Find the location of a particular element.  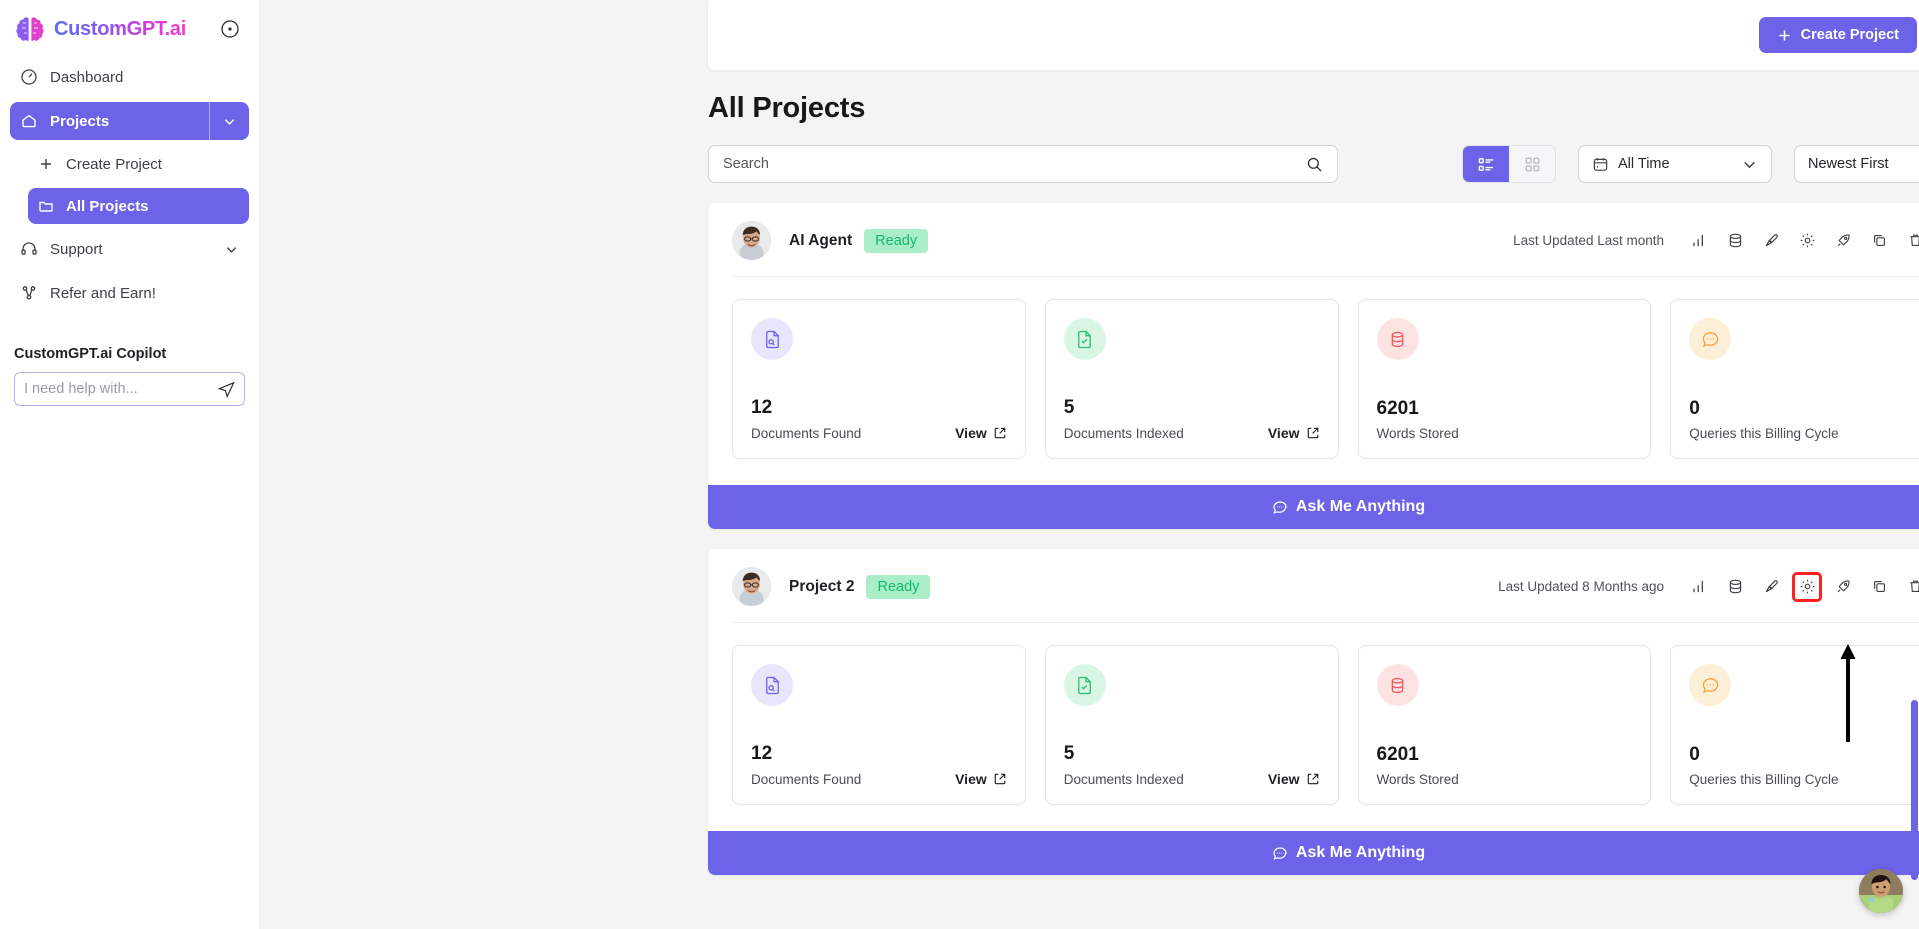

chat-icon is located at coordinates (1279, 507).